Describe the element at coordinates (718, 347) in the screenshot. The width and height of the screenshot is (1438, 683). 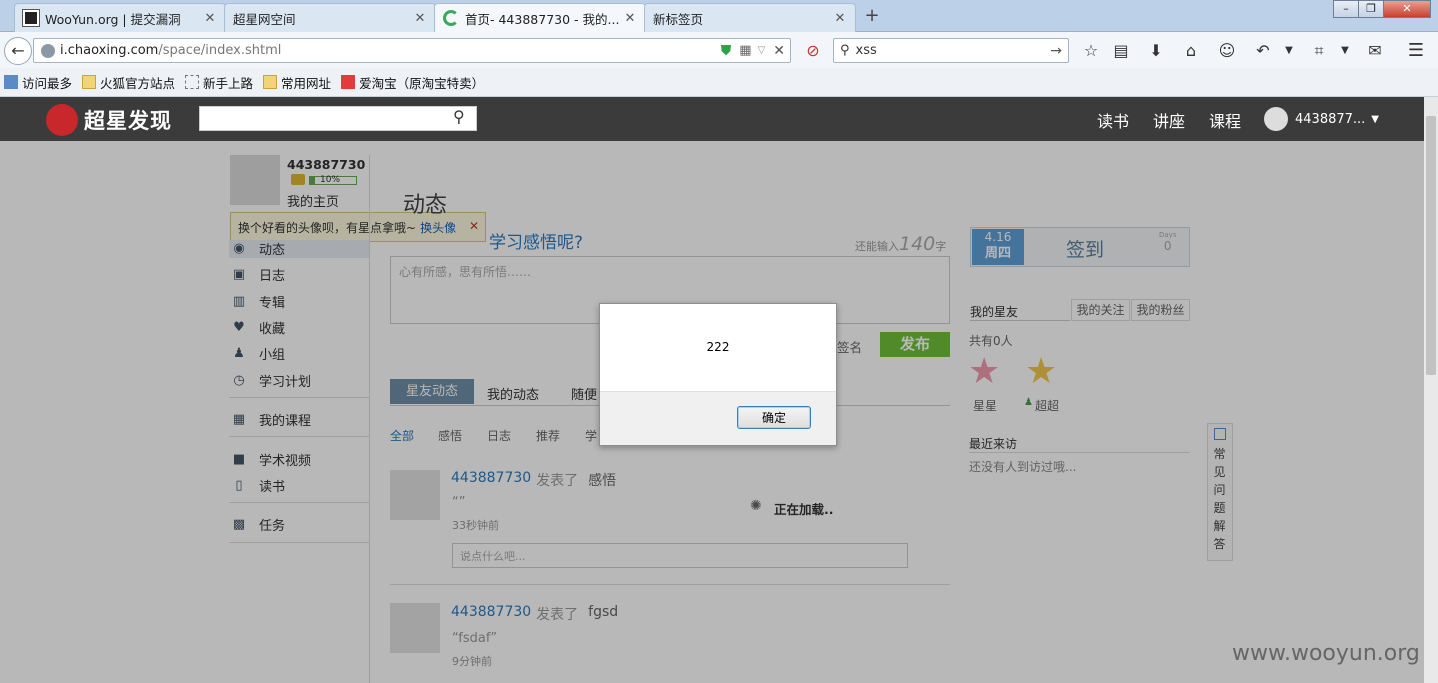
I see `alert-message: 222` at that location.